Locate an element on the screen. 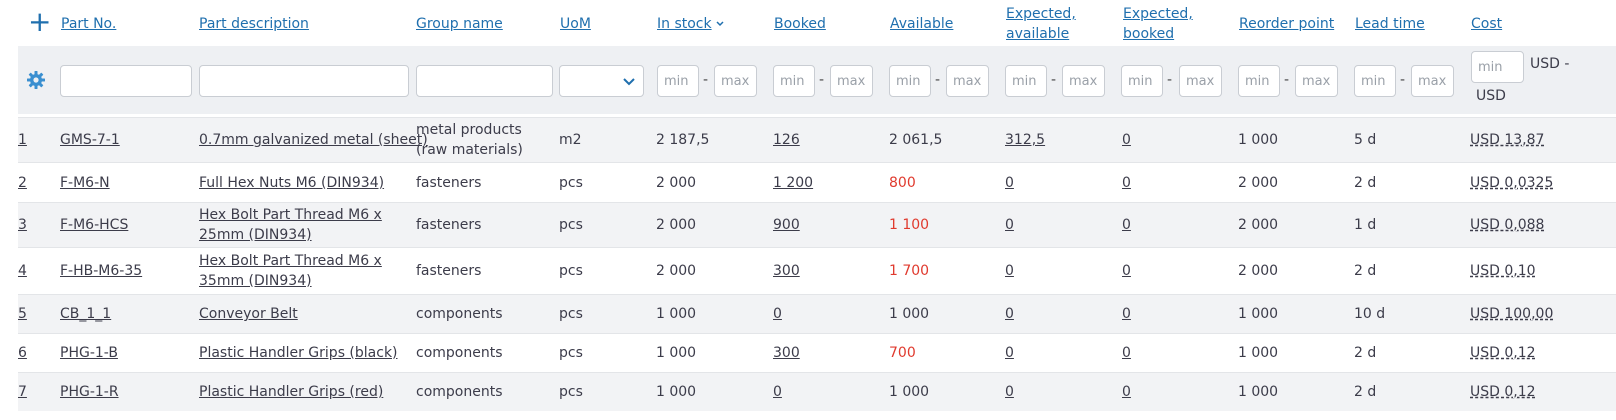 This screenshot has height=420, width=1616. header-lead-time: Lead time is located at coordinates (1390, 24).